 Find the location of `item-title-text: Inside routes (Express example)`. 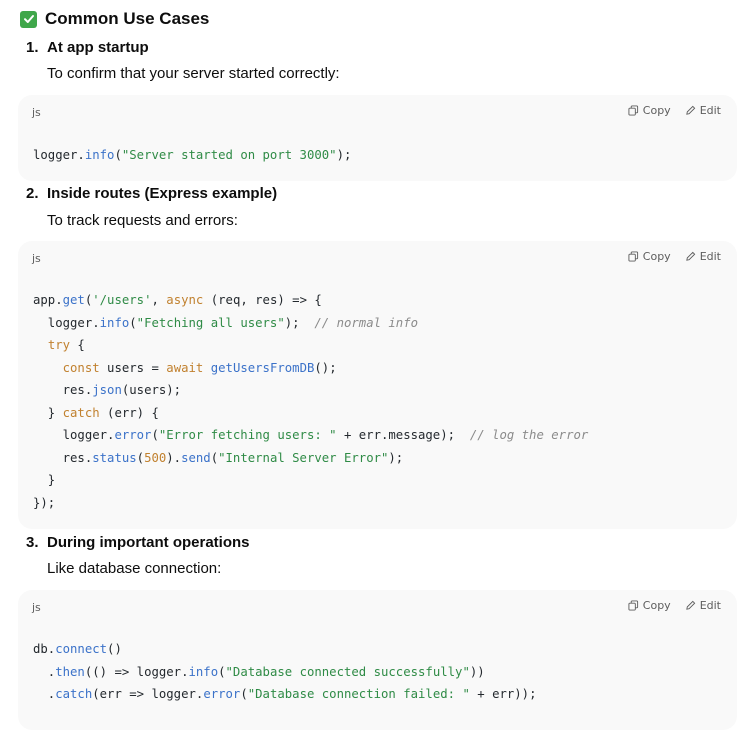

item-title-text: Inside routes (Express example) is located at coordinates (162, 193).